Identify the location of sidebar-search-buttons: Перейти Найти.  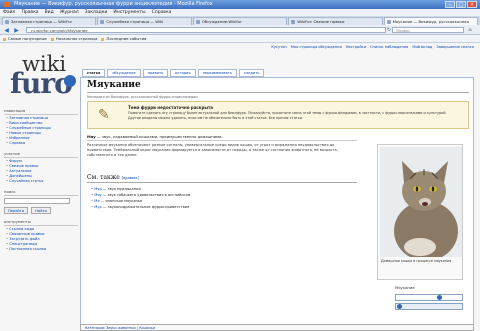
(41, 210).